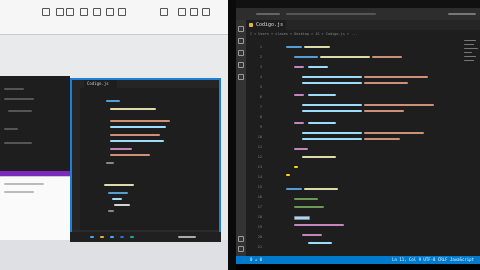 The width and height of the screenshot is (480, 270). Describe the element at coordinates (145, 237) in the screenshot. I see `taskbar` at that location.